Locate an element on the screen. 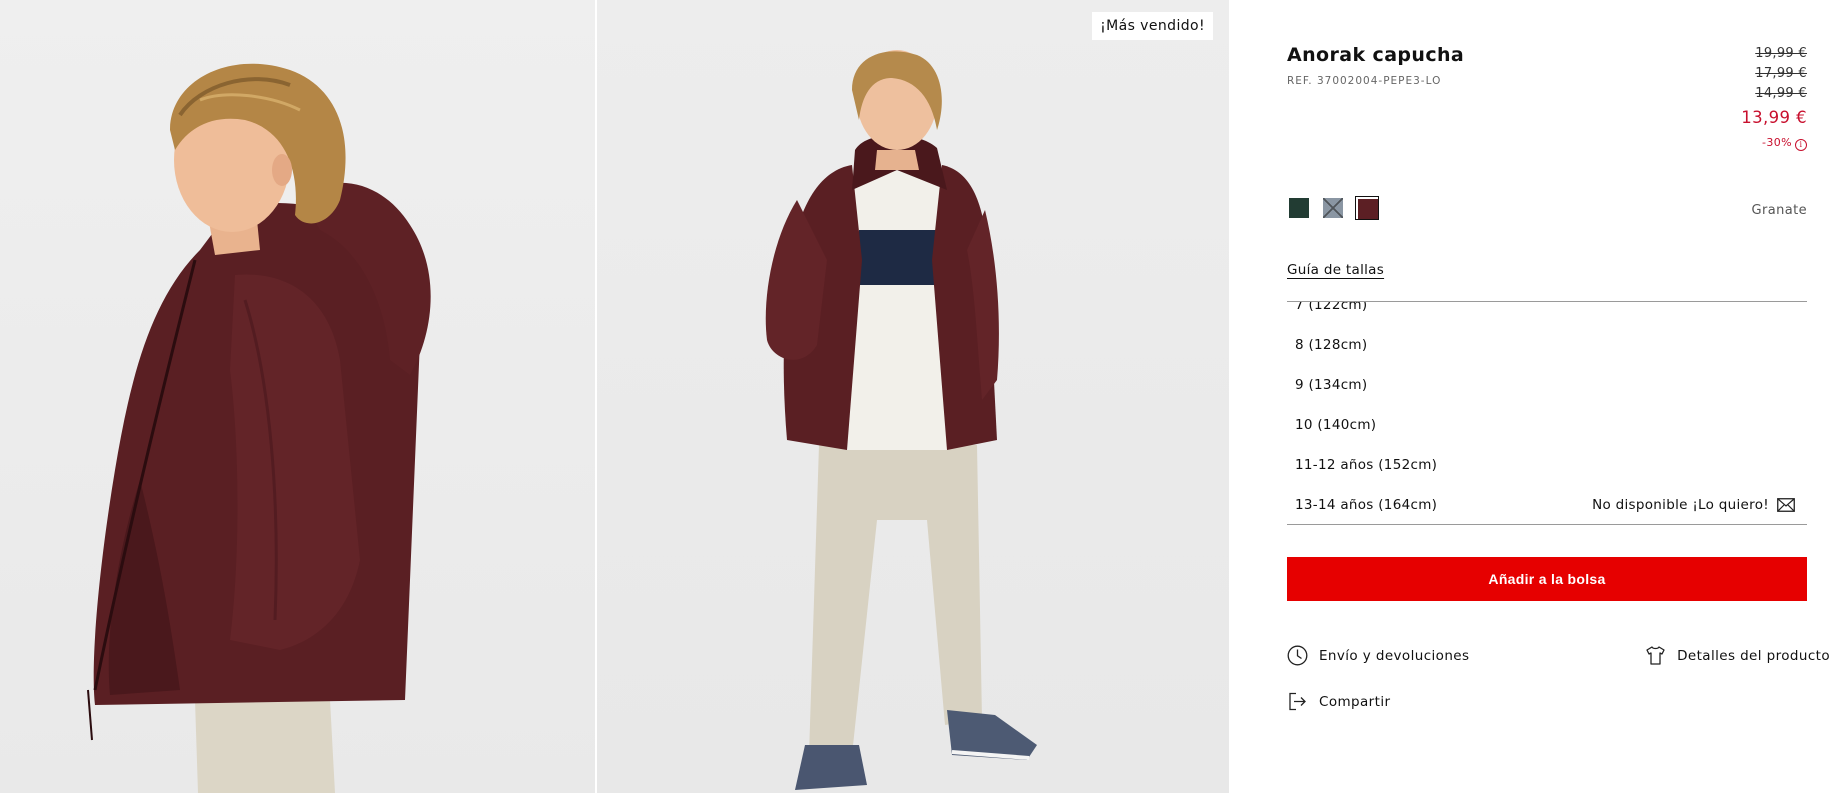  size-label: 13-14 años (164cm) is located at coordinates (1366, 505).